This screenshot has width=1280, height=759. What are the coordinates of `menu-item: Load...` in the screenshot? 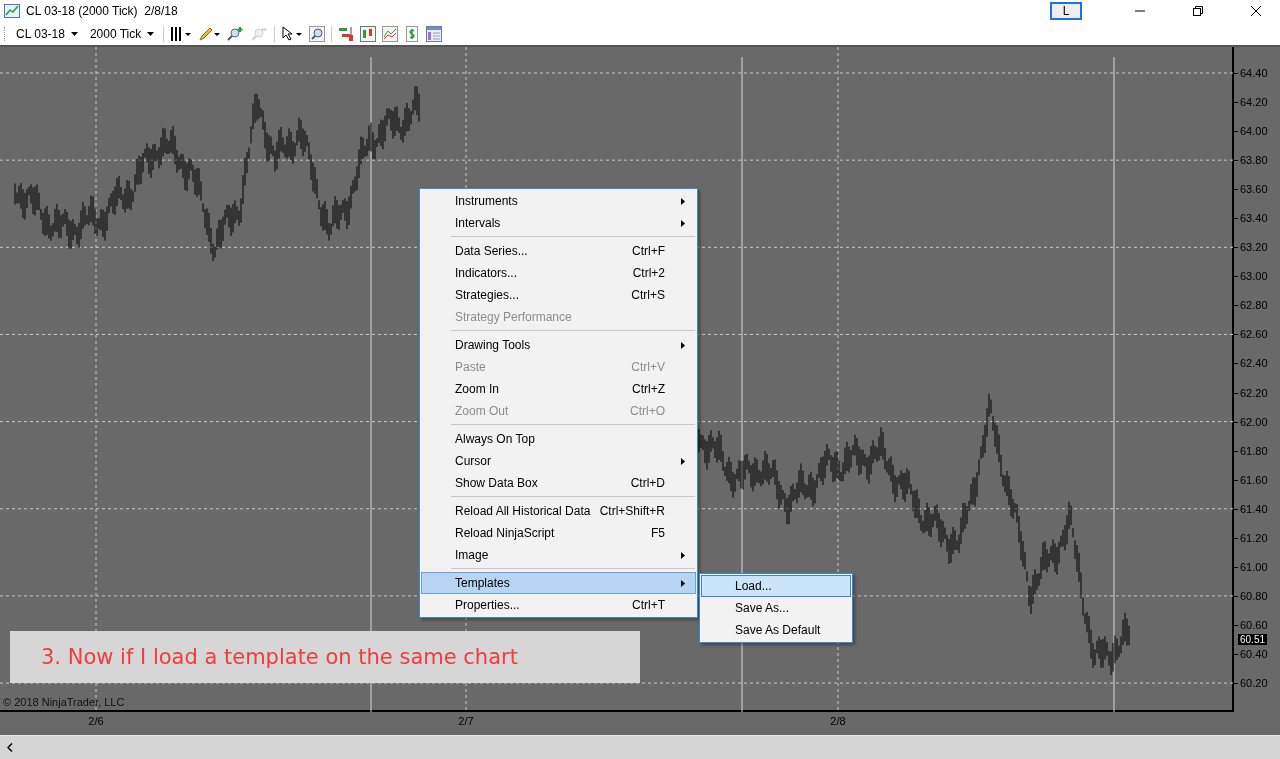 It's located at (776, 586).